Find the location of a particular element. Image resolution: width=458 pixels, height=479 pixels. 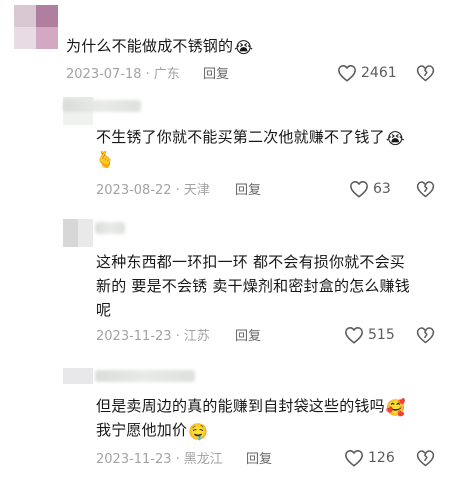

like-count: 63 is located at coordinates (382, 189).